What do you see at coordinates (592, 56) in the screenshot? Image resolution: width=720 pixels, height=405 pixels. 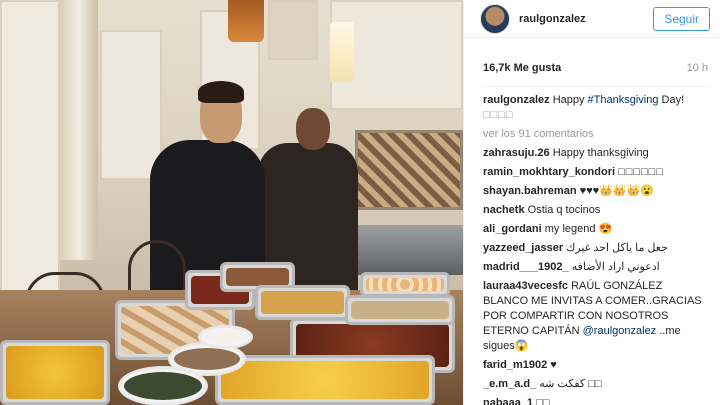 I see `likes-row: 16,7k Me gusta 10 h` at bounding box center [592, 56].